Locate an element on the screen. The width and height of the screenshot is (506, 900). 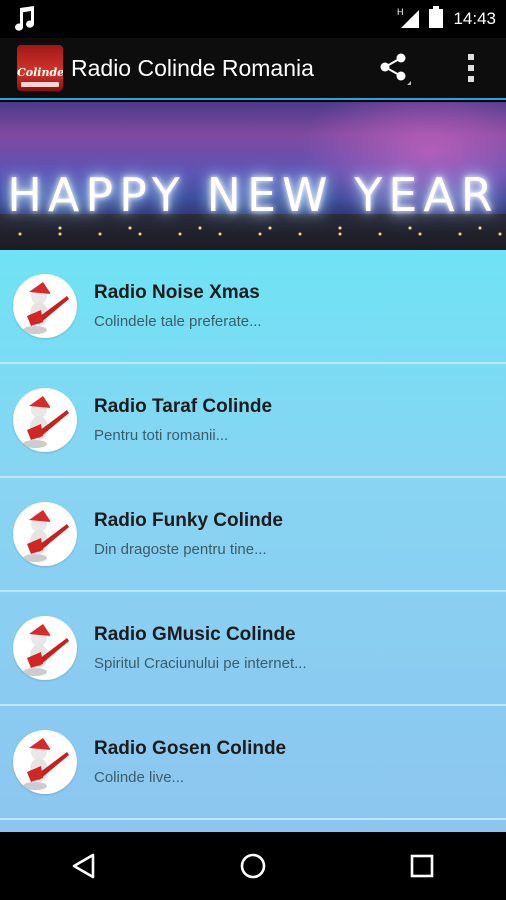
banner-text: HAPPY NEW YEAR is located at coordinates (253, 195).